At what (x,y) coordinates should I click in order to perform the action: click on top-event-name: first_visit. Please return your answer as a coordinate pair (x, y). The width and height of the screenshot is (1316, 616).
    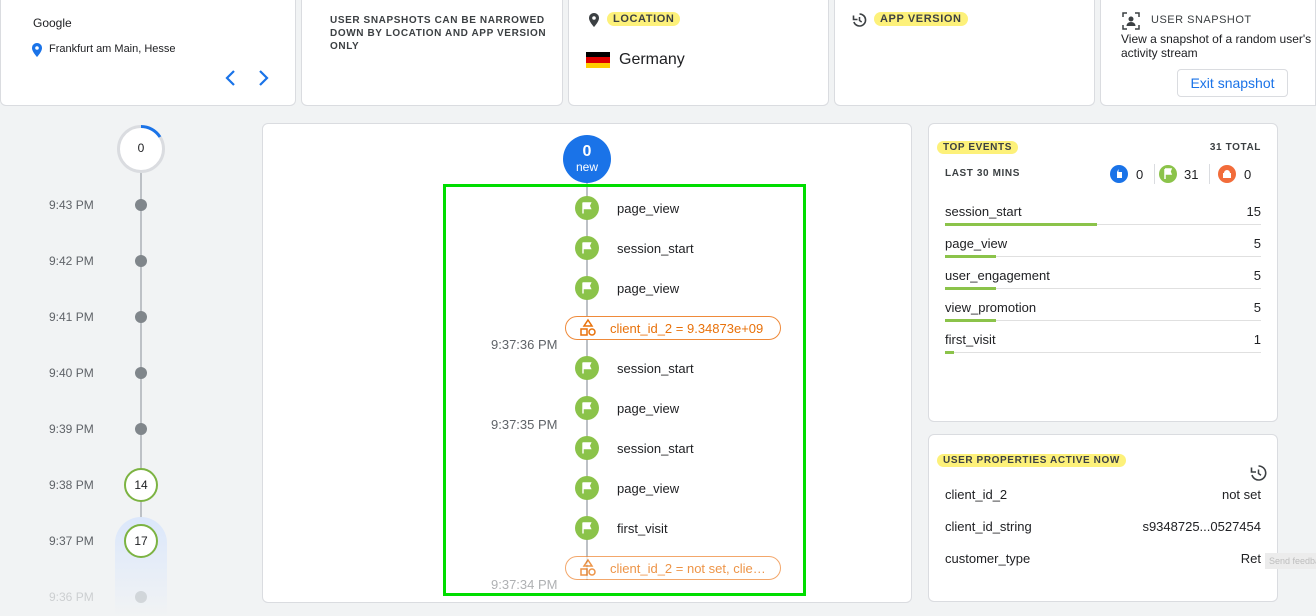
    Looking at the image, I should click on (970, 339).